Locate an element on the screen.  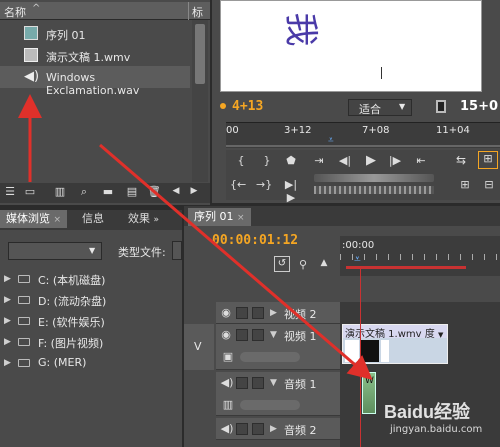
watermark: Baidu经验 jingyan.baidu.com is located at coordinates (439, 420).